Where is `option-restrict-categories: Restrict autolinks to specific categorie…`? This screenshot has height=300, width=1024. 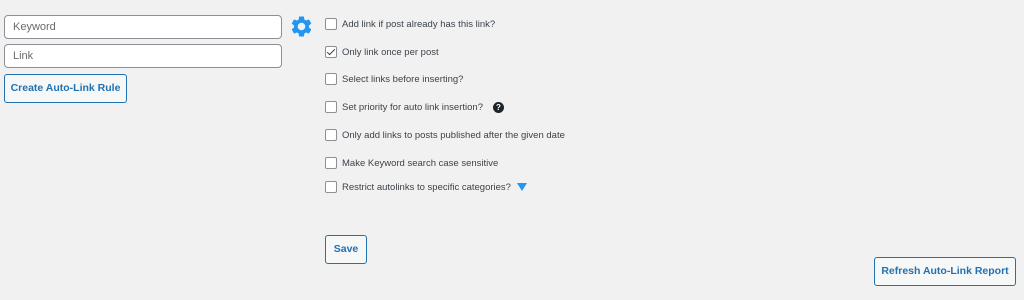 option-restrict-categories: Restrict autolinks to specific categorie… is located at coordinates (426, 187).